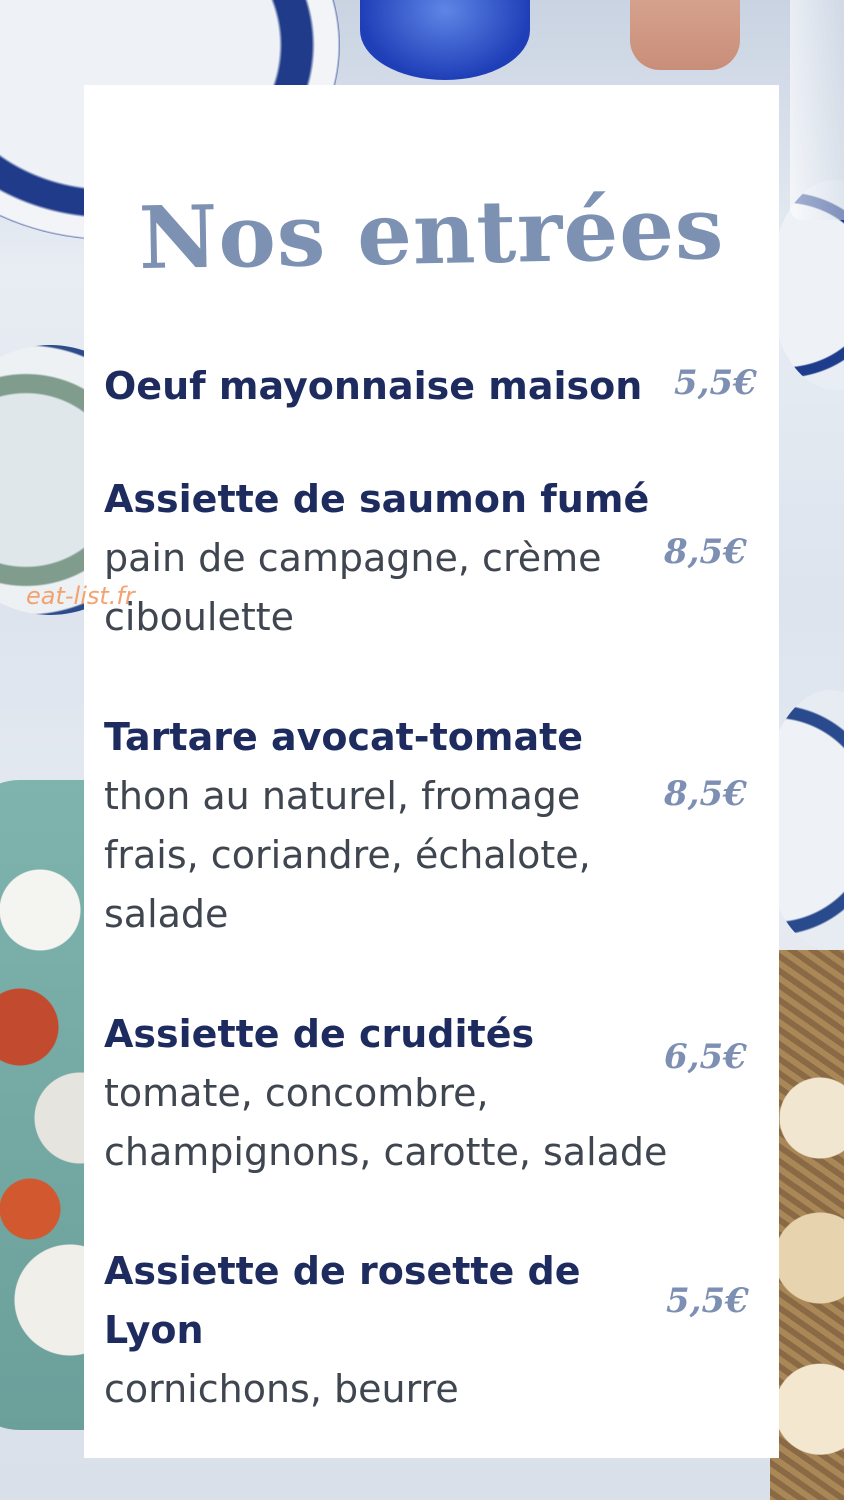  I want to click on item-name: Tartare avocat-tomate, so click(344, 737).